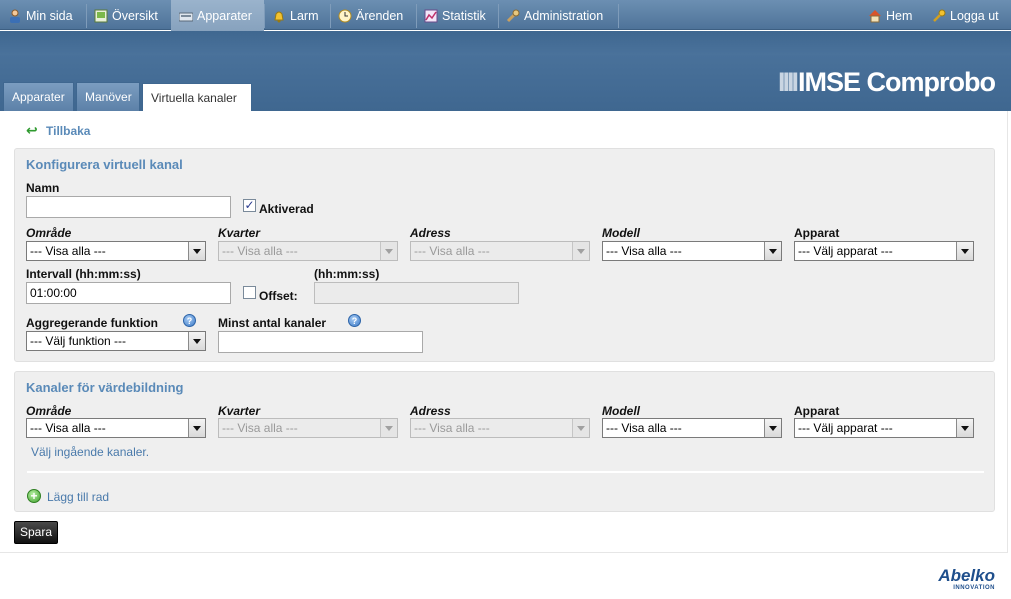 This screenshot has width=1011, height=599. Describe the element at coordinates (58, 130) in the screenshot. I see `back-link: ↩ Tillbaka` at that location.